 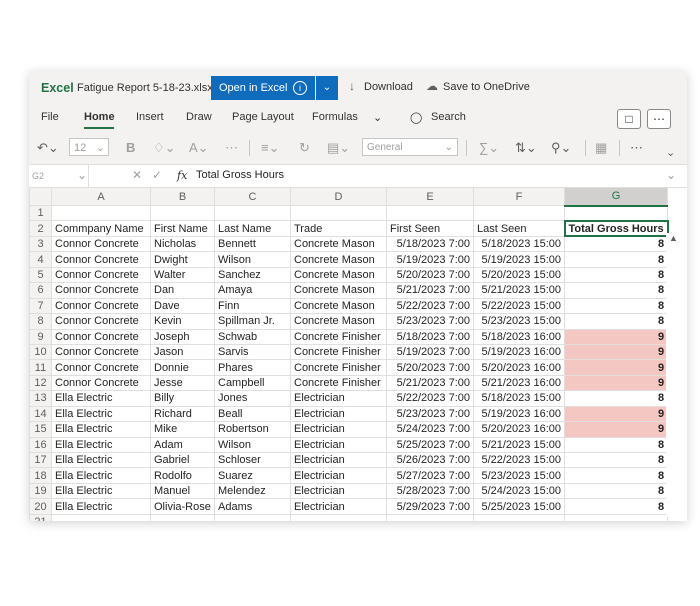 What do you see at coordinates (40, 414) in the screenshot?
I see `row-header: 14` at bounding box center [40, 414].